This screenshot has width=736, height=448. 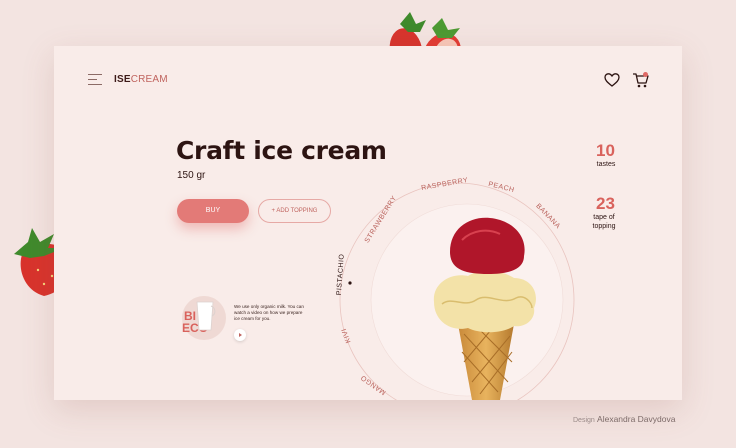 I want to click on design-credit: Design Alexandra Davydova, so click(x=624, y=419).